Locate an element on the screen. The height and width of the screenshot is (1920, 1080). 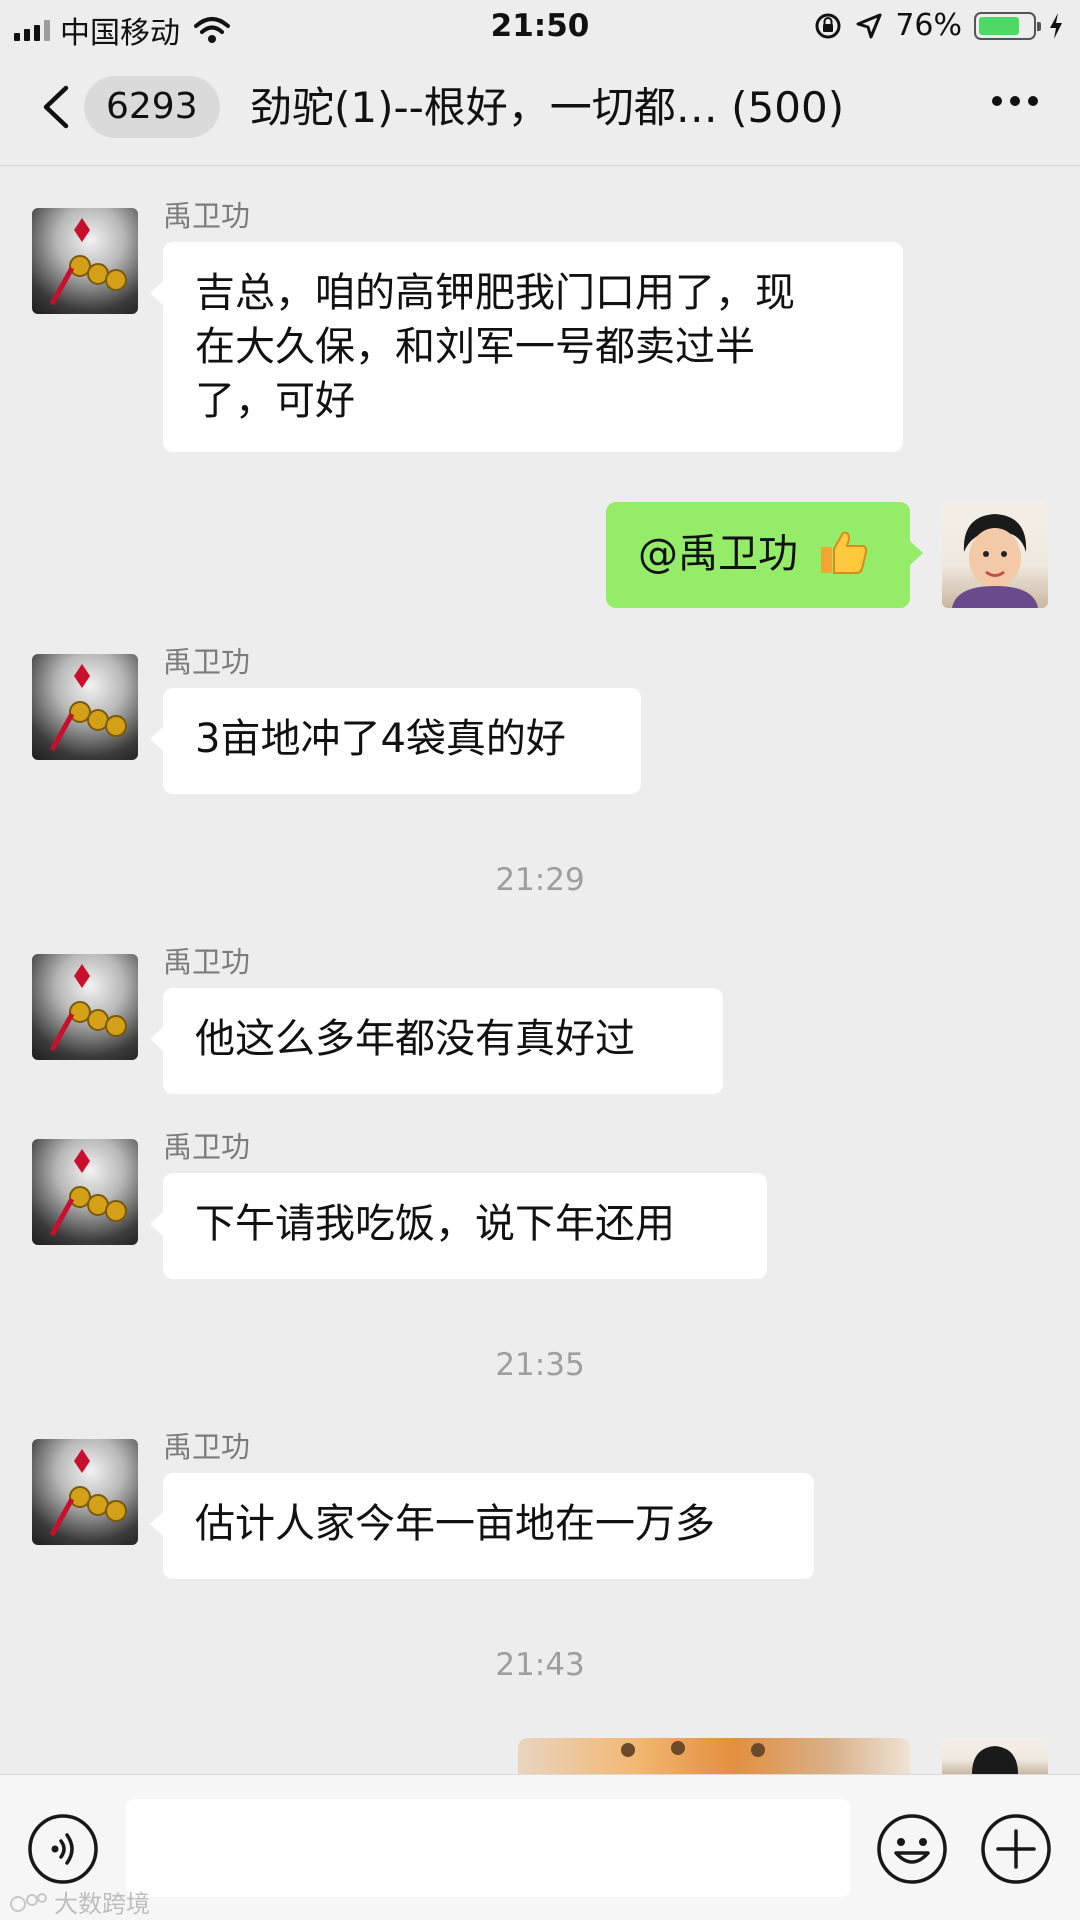
battery-icon is located at coordinates (1007, 25).